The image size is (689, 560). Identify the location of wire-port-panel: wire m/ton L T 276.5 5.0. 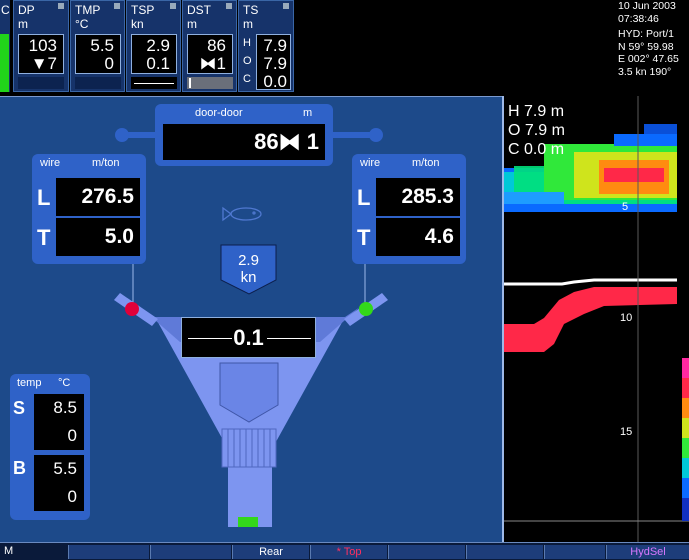
(89, 209).